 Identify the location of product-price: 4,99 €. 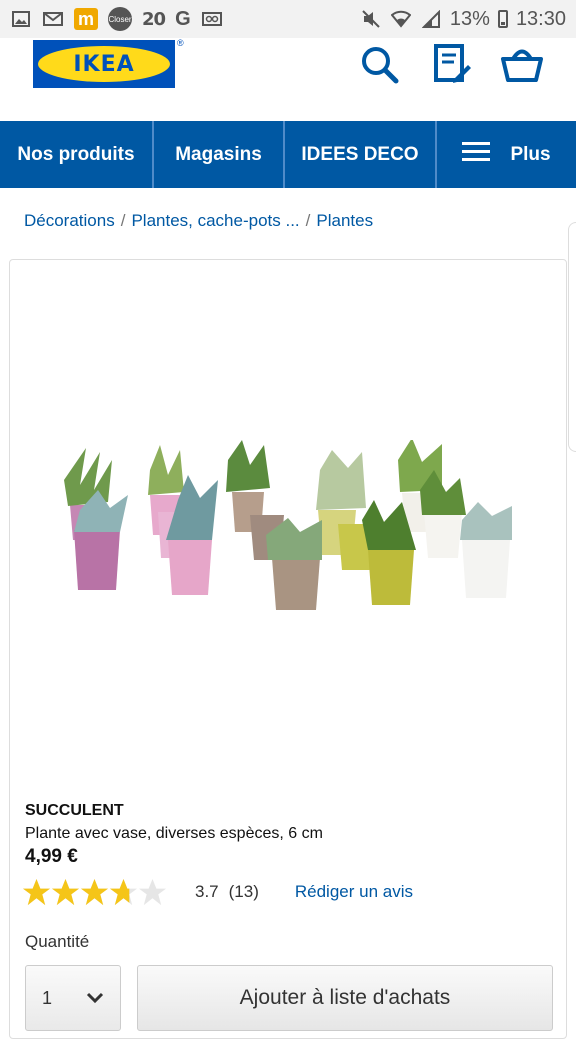
(51, 856).